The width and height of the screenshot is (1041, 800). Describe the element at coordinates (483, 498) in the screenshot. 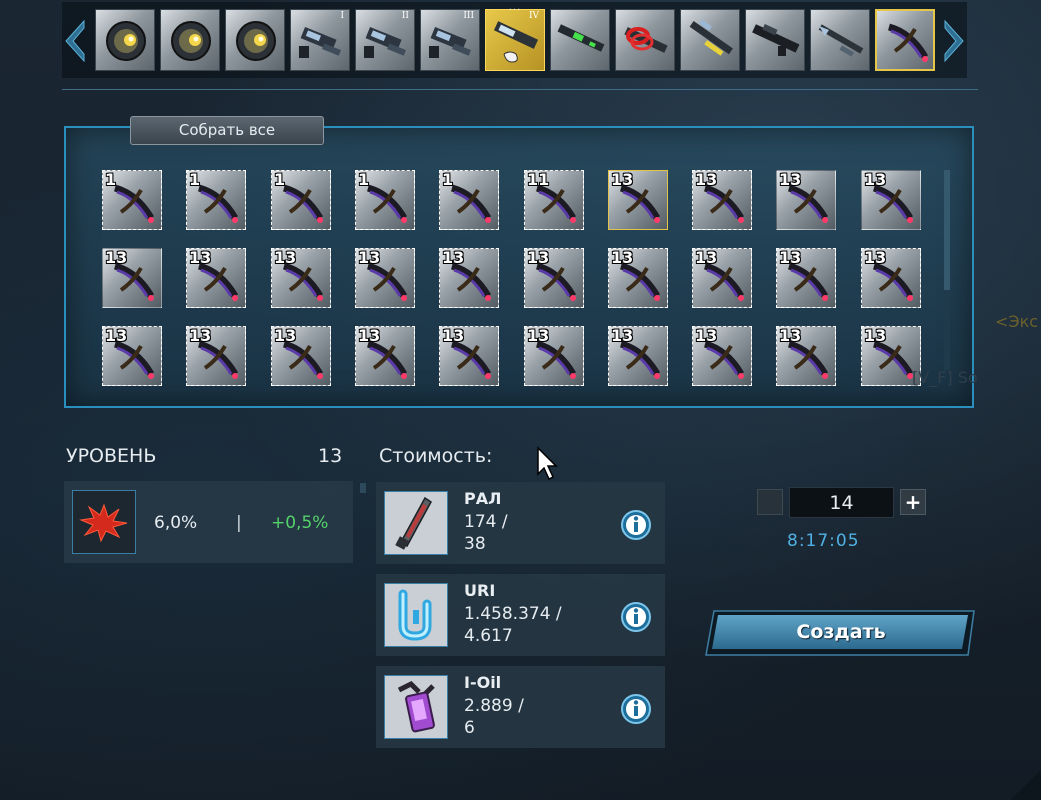

I see `resource-name: РАЛ` at that location.